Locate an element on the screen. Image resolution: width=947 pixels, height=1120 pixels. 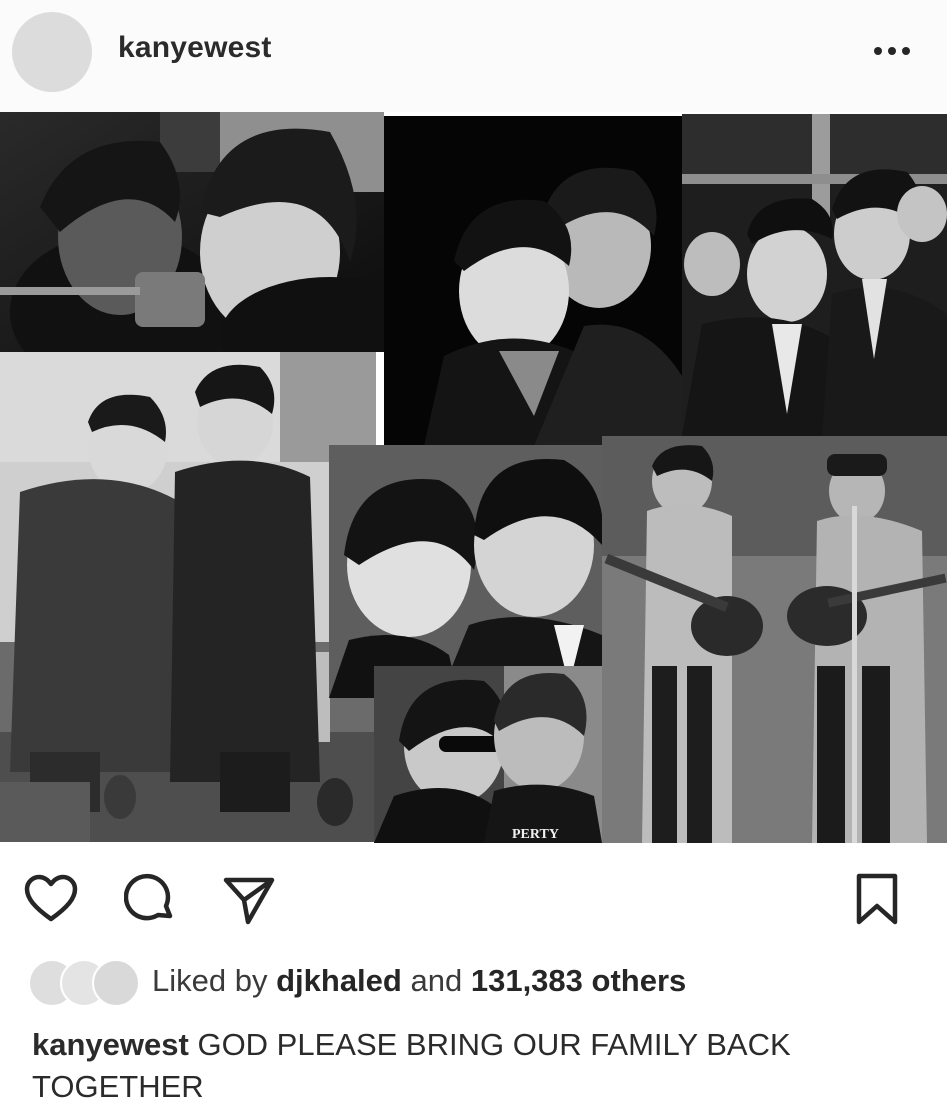
collage-photo-mic is located at coordinates (192, 232).